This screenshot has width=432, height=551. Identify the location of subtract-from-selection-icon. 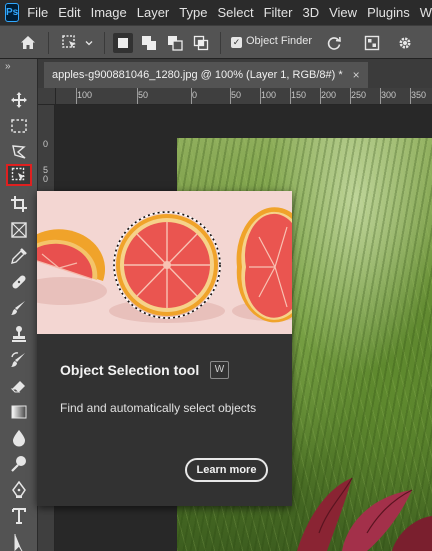
(175, 43).